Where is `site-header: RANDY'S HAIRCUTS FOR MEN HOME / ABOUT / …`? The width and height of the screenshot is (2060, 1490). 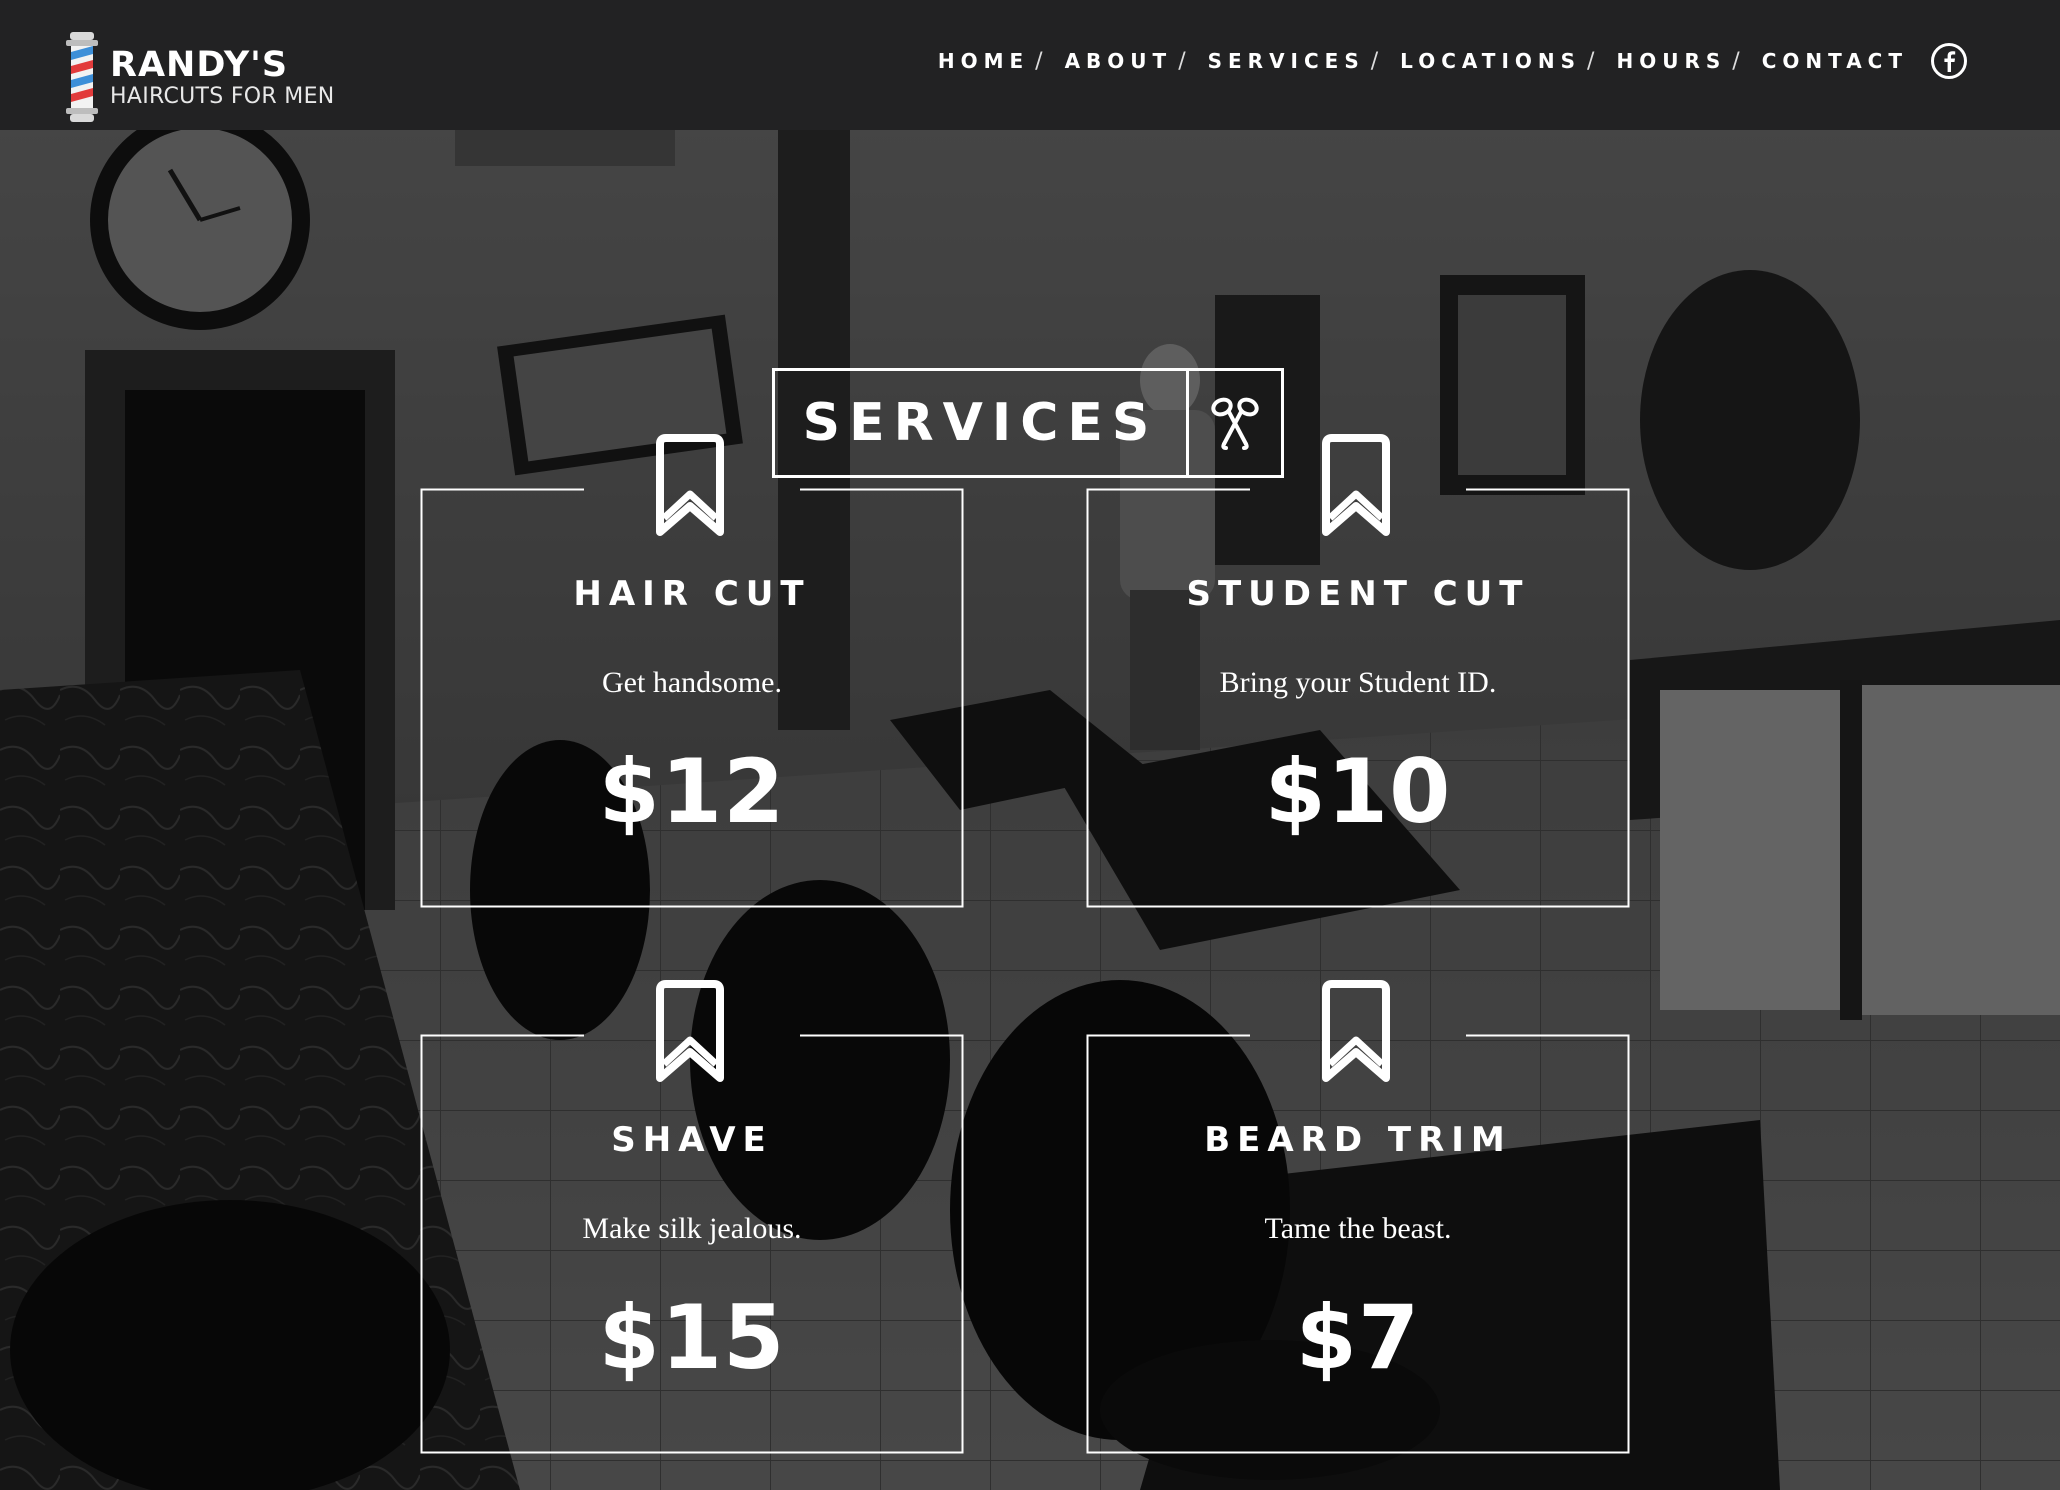
site-header: RANDY'S HAIRCUTS FOR MEN HOME / ABOUT / … is located at coordinates (1030, 65).